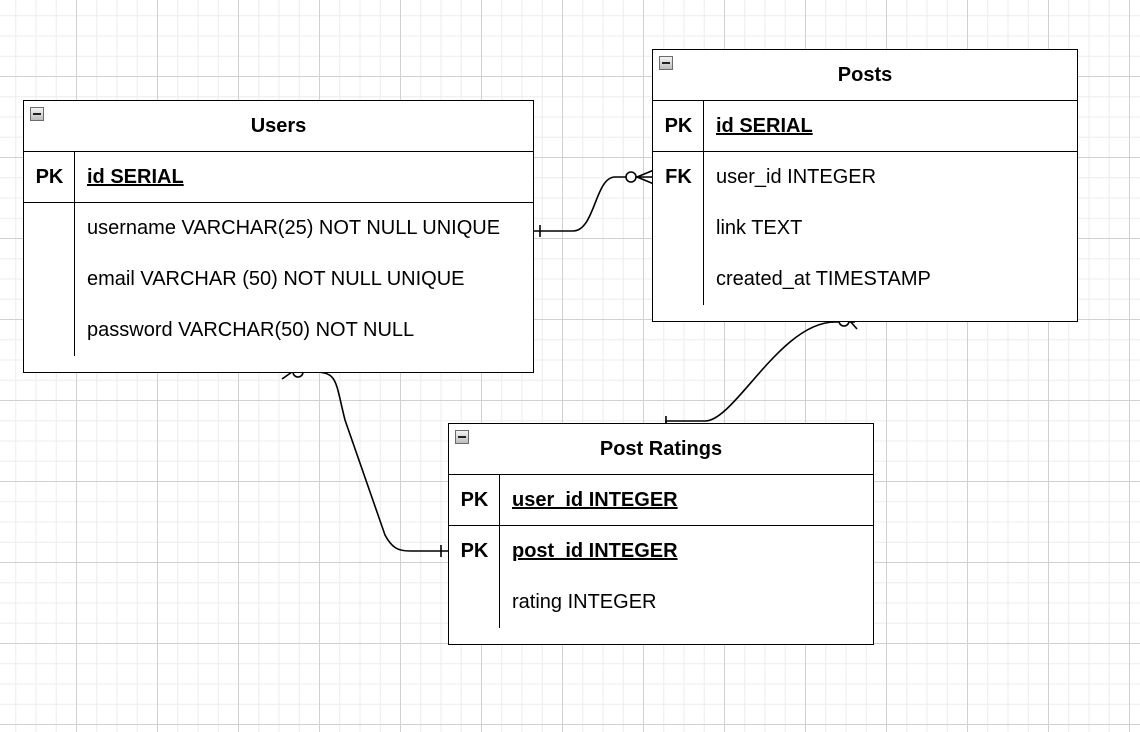 The height and width of the screenshot is (732, 1140). I want to click on table-row: FK user_id INTEGER, so click(865, 177).